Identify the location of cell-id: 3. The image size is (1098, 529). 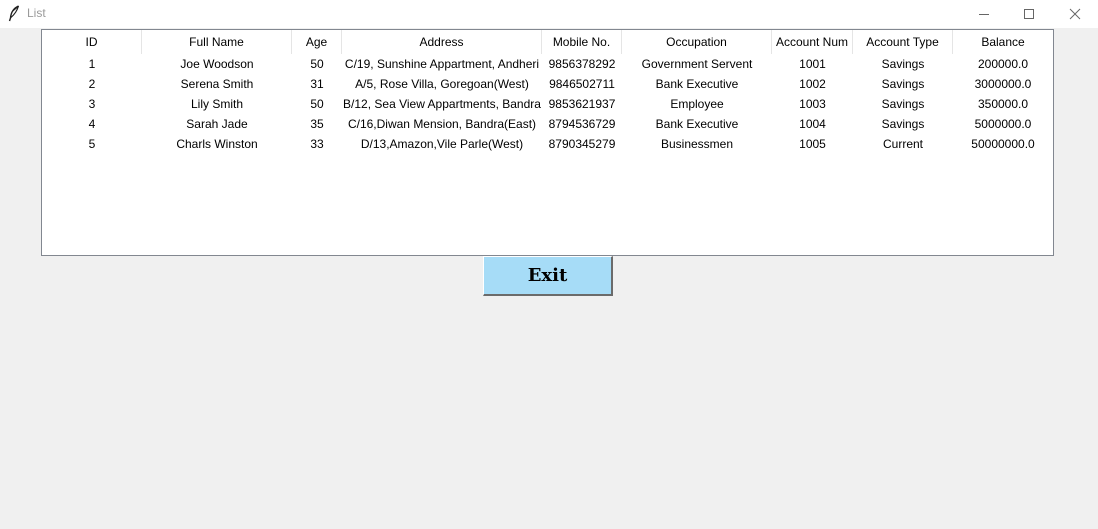
(92, 104).